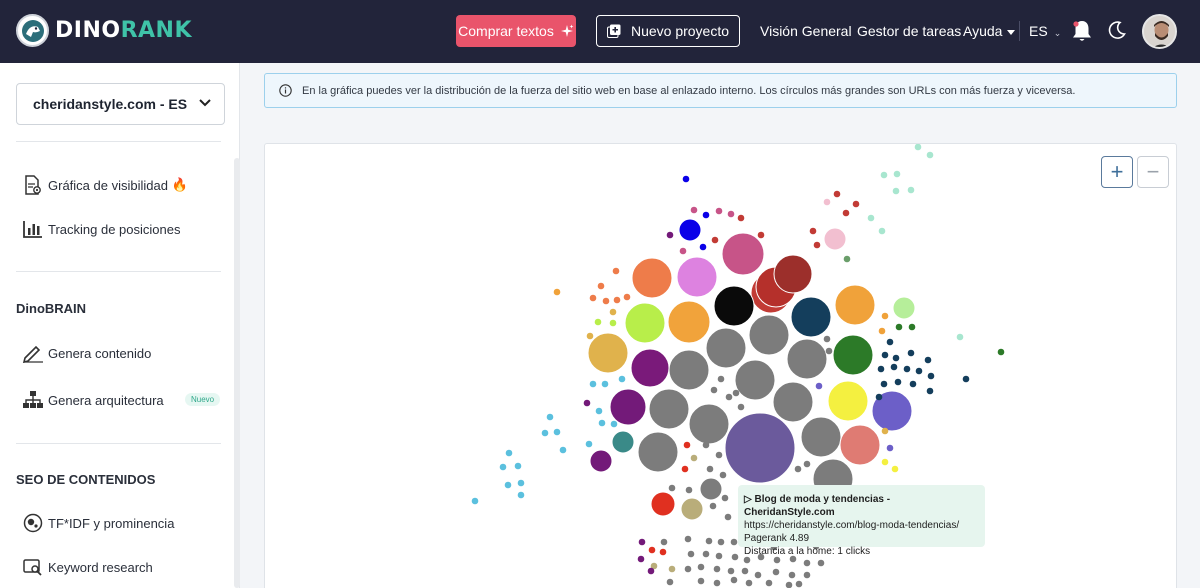  Describe the element at coordinates (909, 31) in the screenshot. I see `nav-gestor-tareas: Gestor de tareas` at that location.